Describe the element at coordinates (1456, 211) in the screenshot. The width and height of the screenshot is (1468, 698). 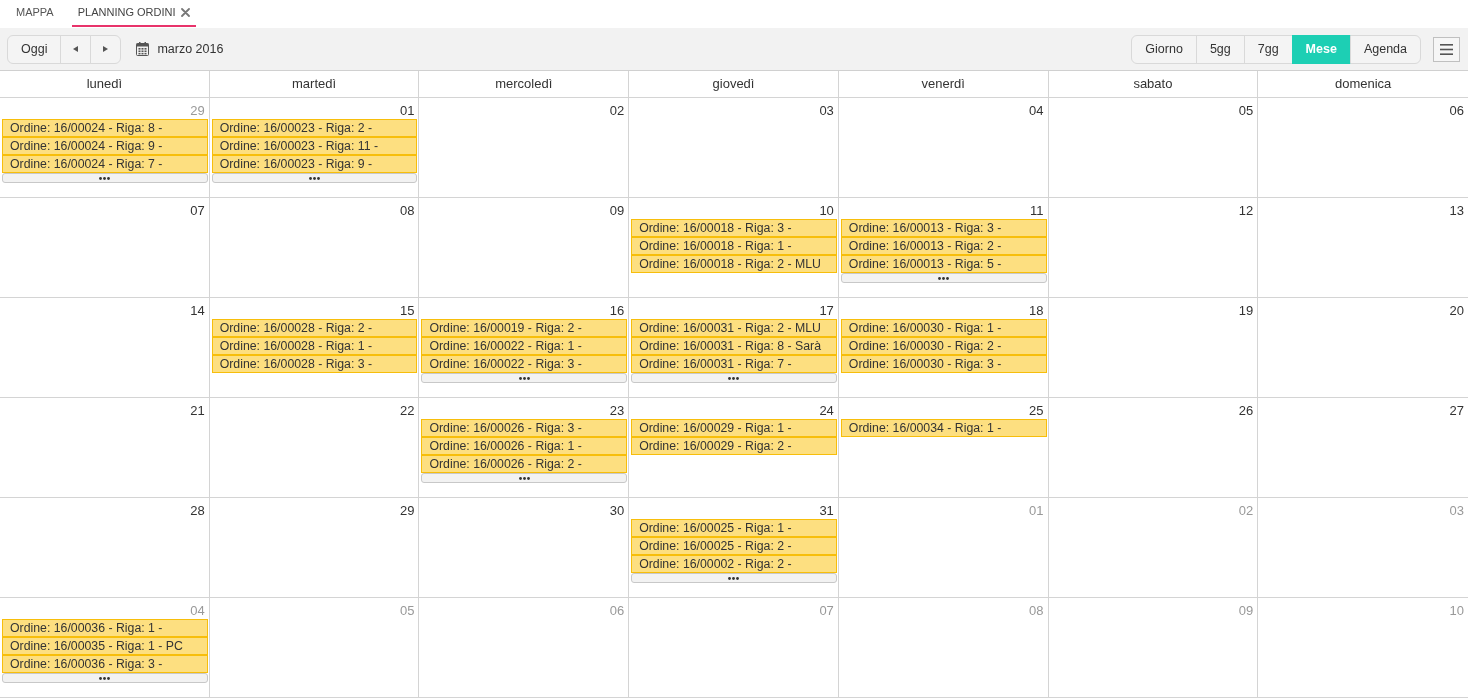
I see `day-number: 13` at that location.